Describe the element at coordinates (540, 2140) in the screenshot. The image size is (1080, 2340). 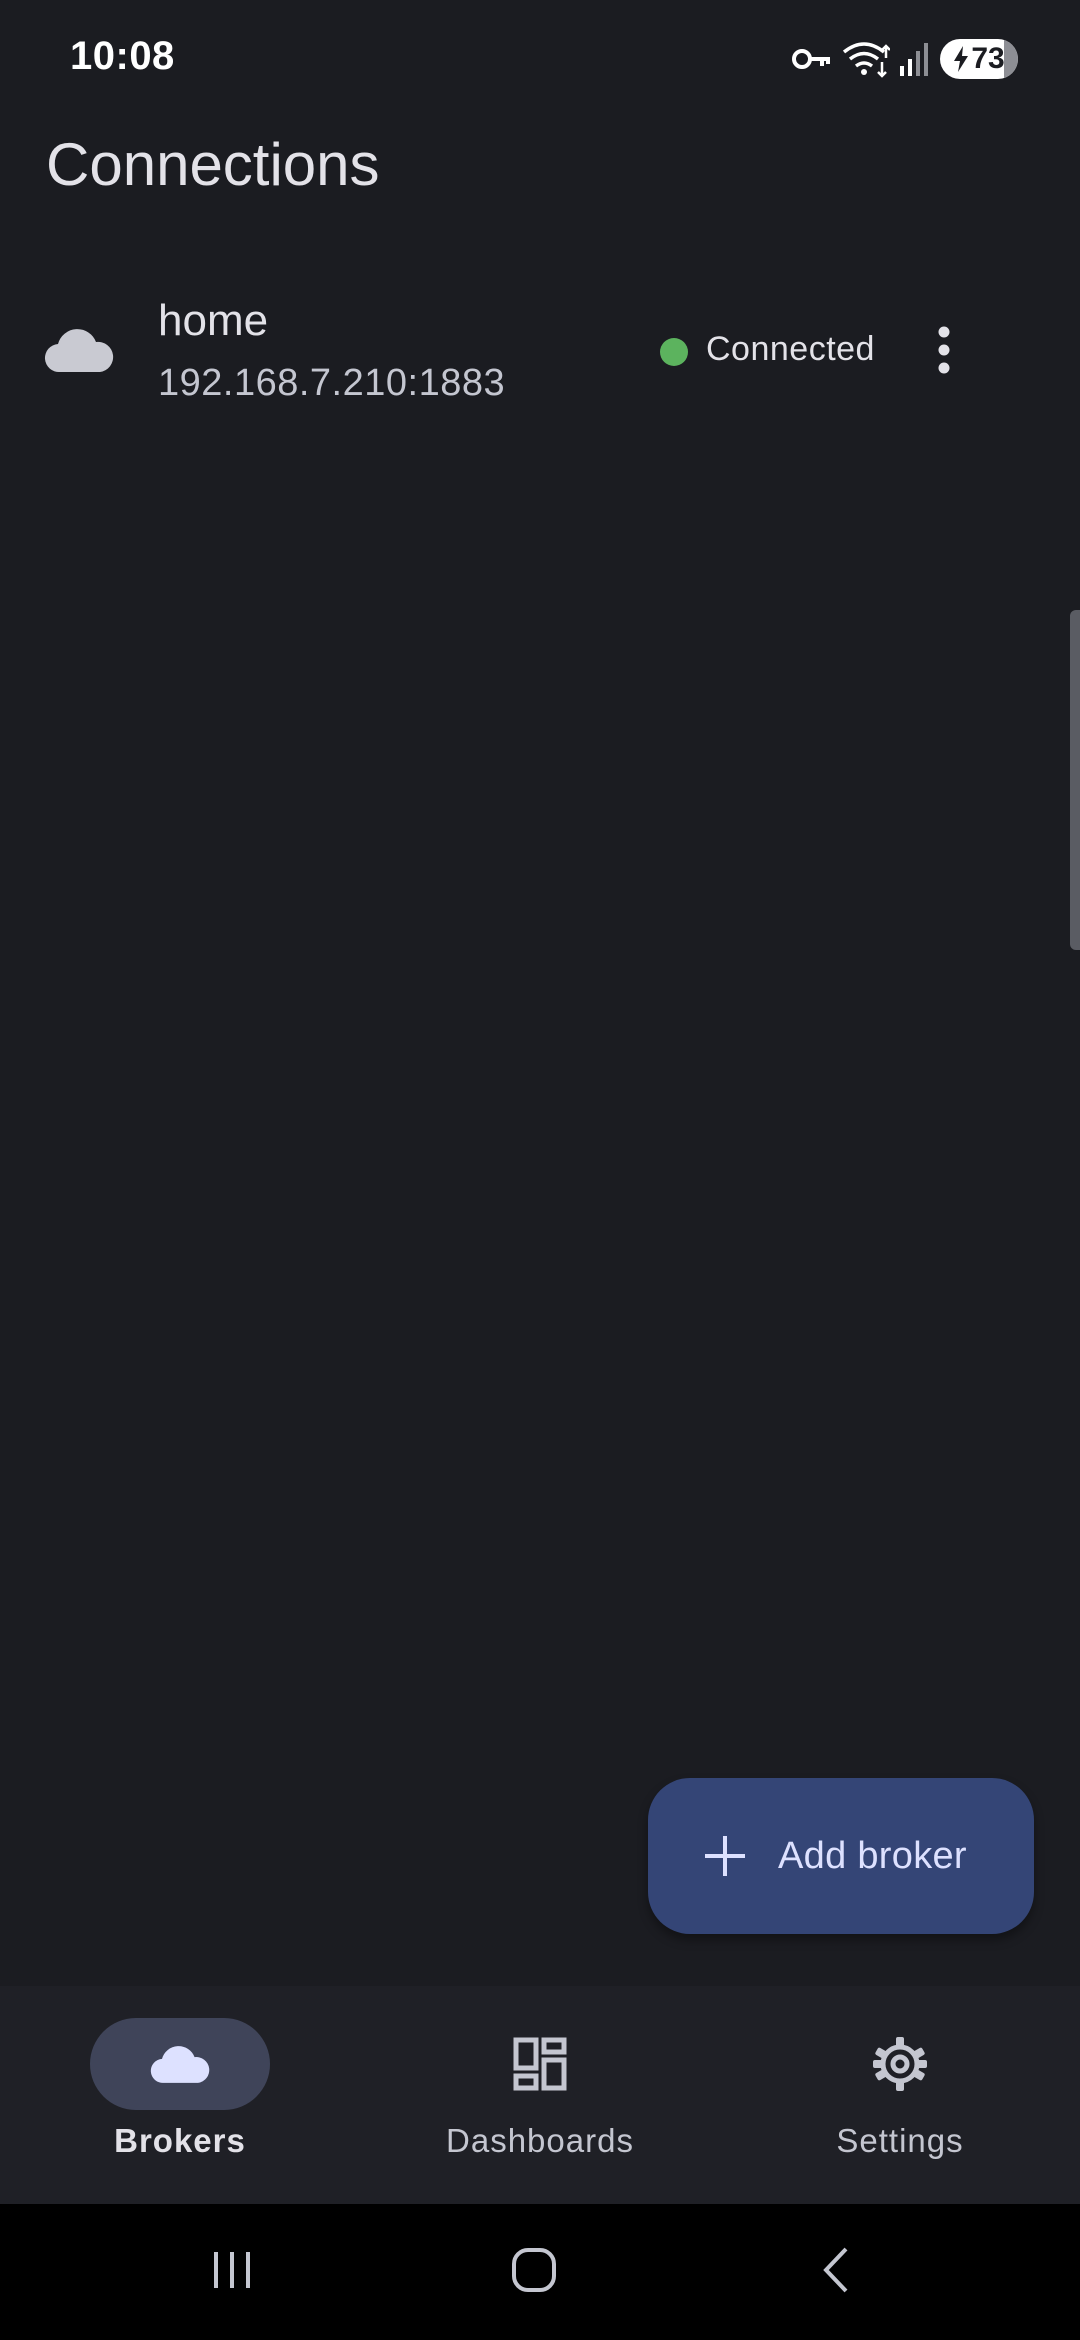
I see `nav-label-dashboards: Dashboards` at that location.